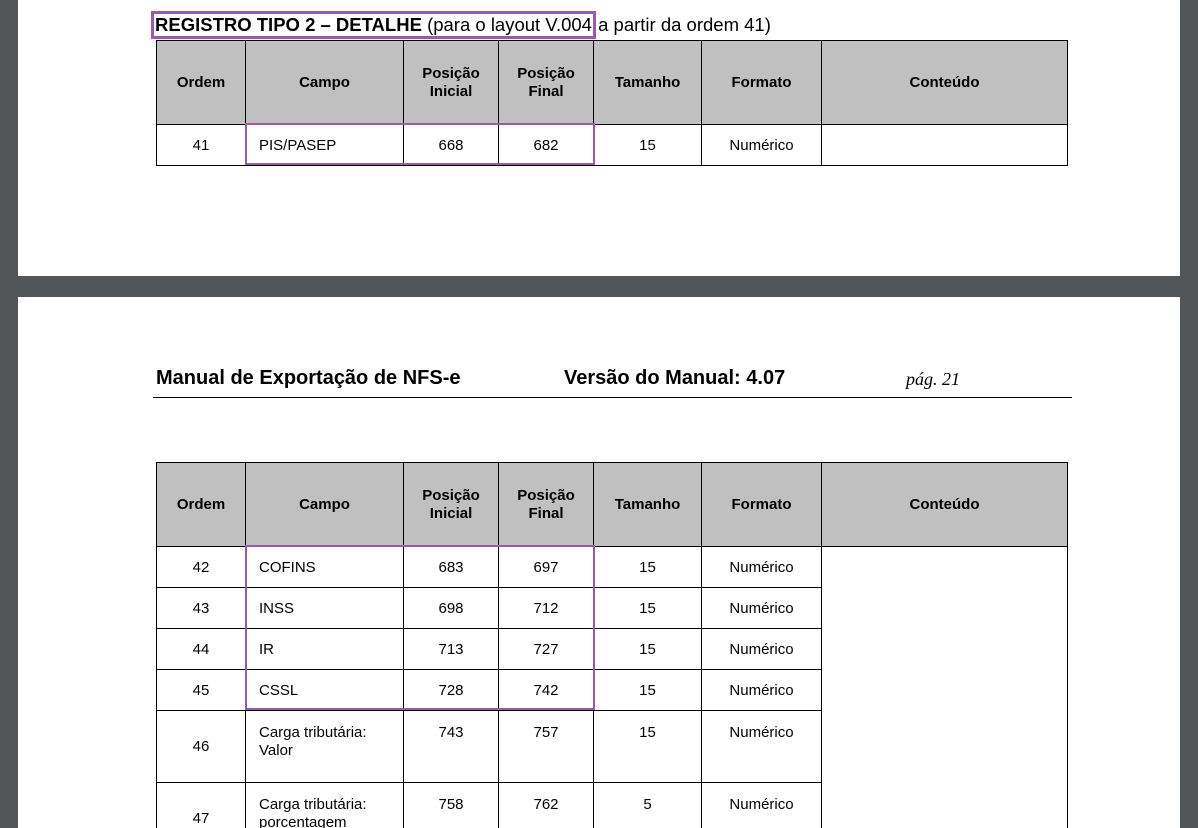  I want to click on cell-ordem: 47, so click(201, 805).